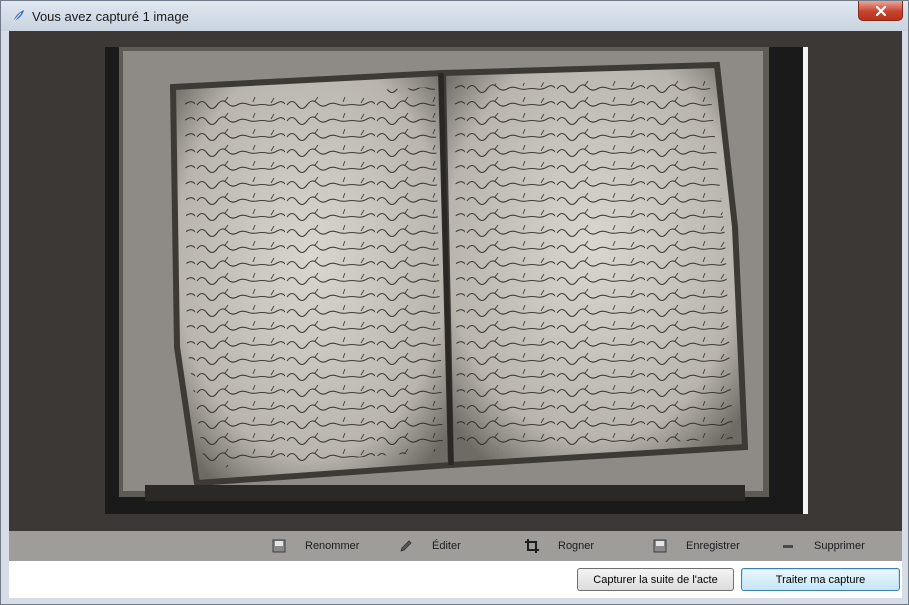  Describe the element at coordinates (713, 546) in the screenshot. I see `save-label: Enregistrer` at that location.